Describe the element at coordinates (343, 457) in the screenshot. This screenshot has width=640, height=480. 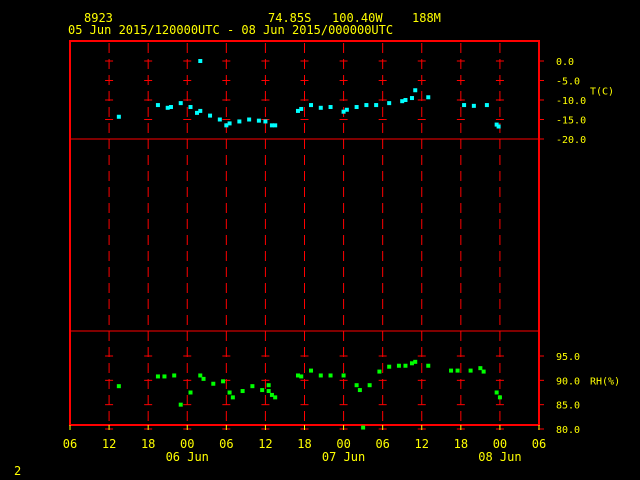
I see `day-label: 07 Jun` at that location.